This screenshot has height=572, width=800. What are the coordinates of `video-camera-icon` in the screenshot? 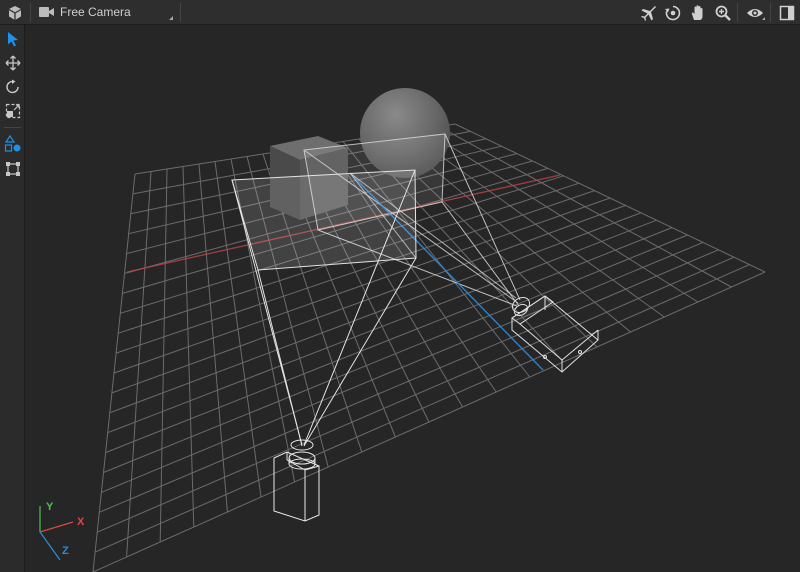 It's located at (46, 14).